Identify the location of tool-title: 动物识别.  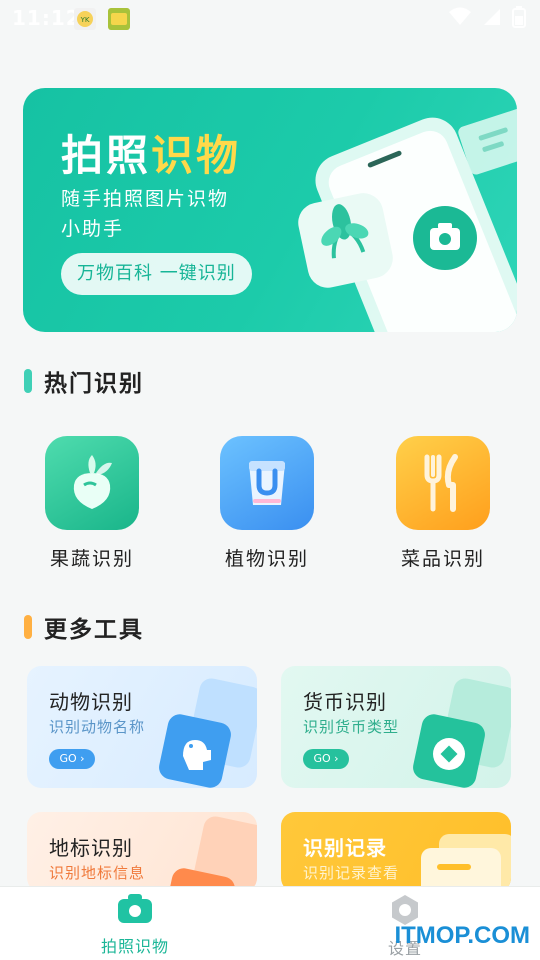
(91, 702).